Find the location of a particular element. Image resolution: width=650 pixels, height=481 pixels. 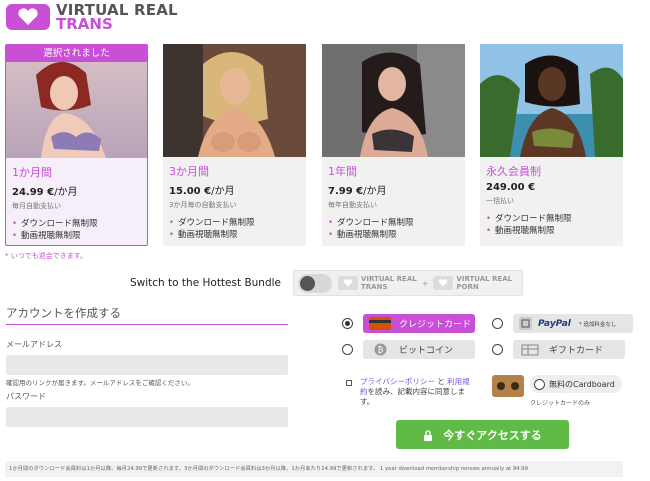

access-now-label: 今すぐアクセスする is located at coordinates (492, 435).